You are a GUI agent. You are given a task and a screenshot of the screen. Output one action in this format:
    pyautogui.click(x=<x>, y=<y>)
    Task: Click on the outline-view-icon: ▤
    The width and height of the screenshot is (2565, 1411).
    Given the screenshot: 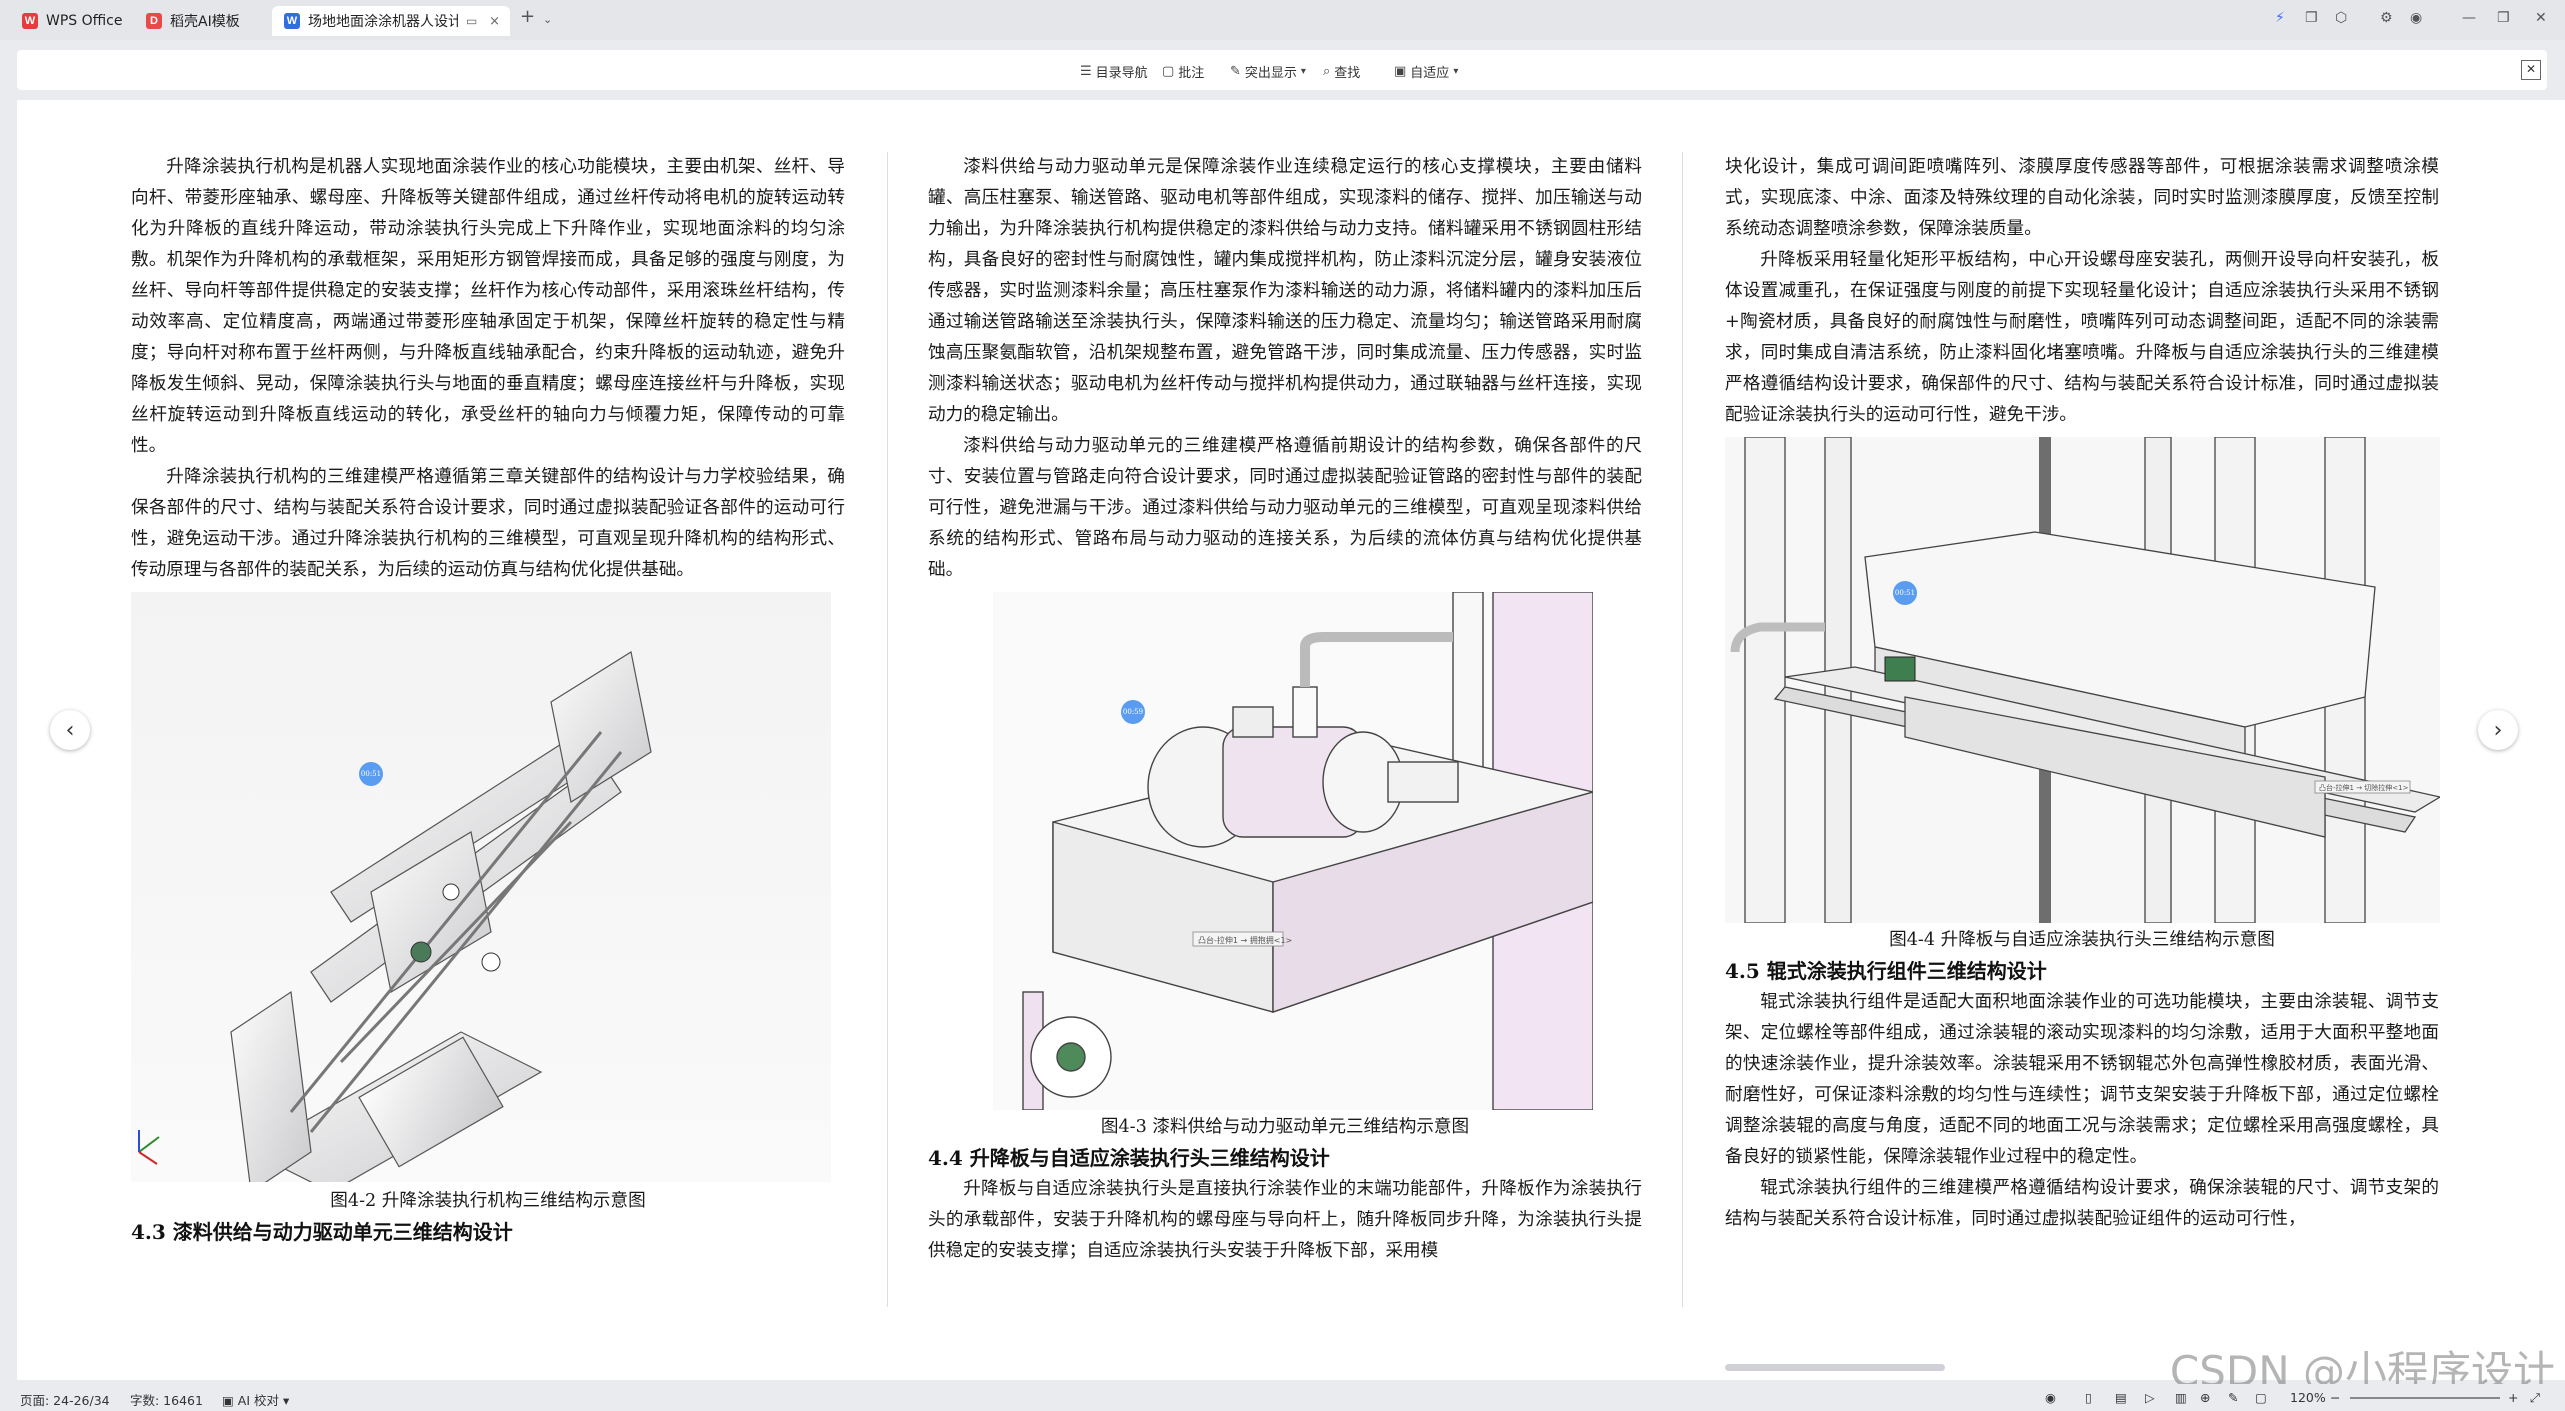 What is the action you would take?
    pyautogui.click(x=2121, y=1397)
    